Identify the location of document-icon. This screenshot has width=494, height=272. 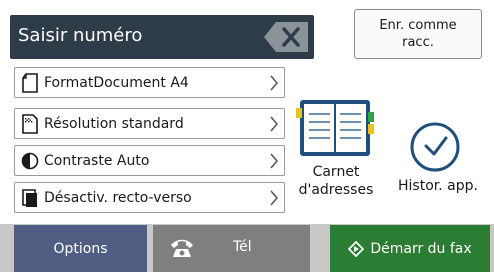
(30, 82).